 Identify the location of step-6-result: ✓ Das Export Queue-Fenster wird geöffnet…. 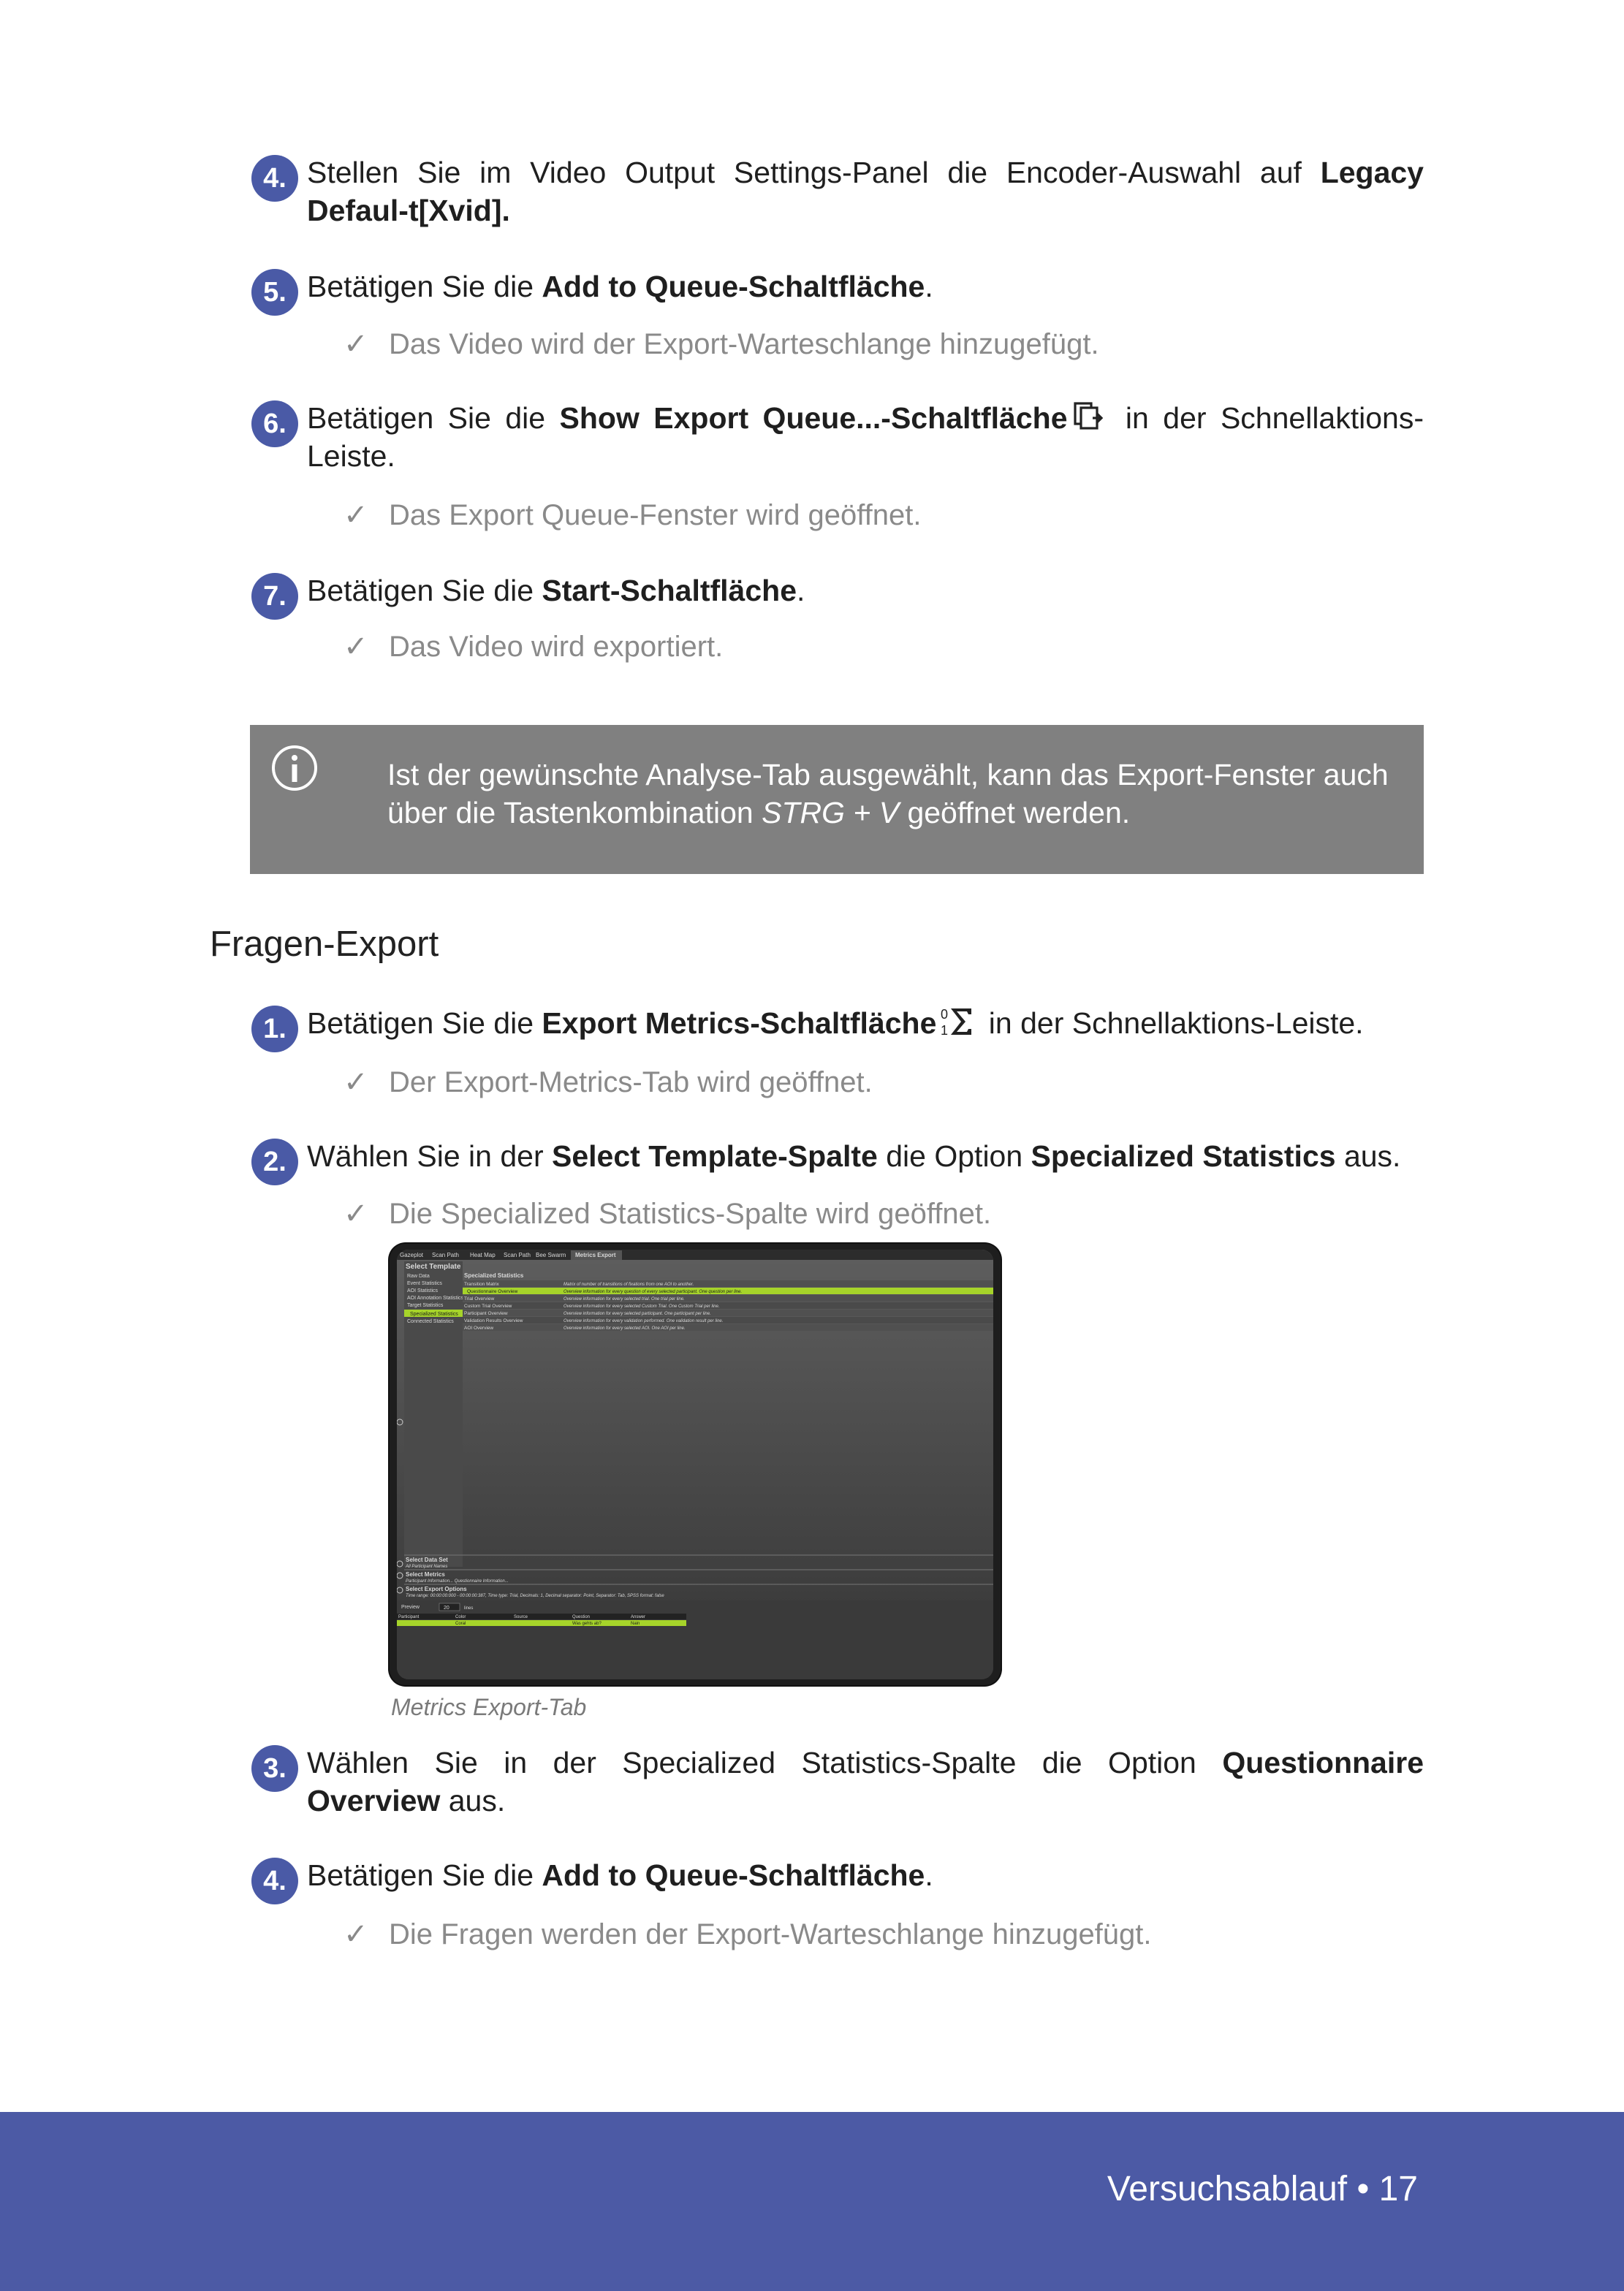
(633, 515).